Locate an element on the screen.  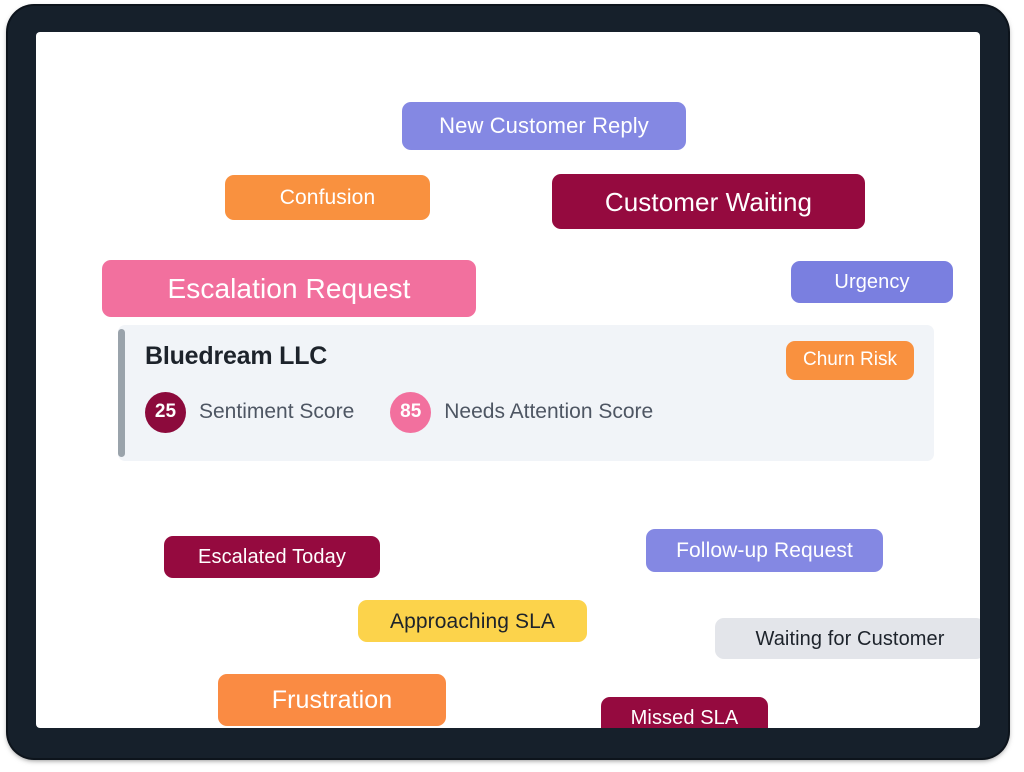
signal-tag: Urgency is located at coordinates (872, 282).